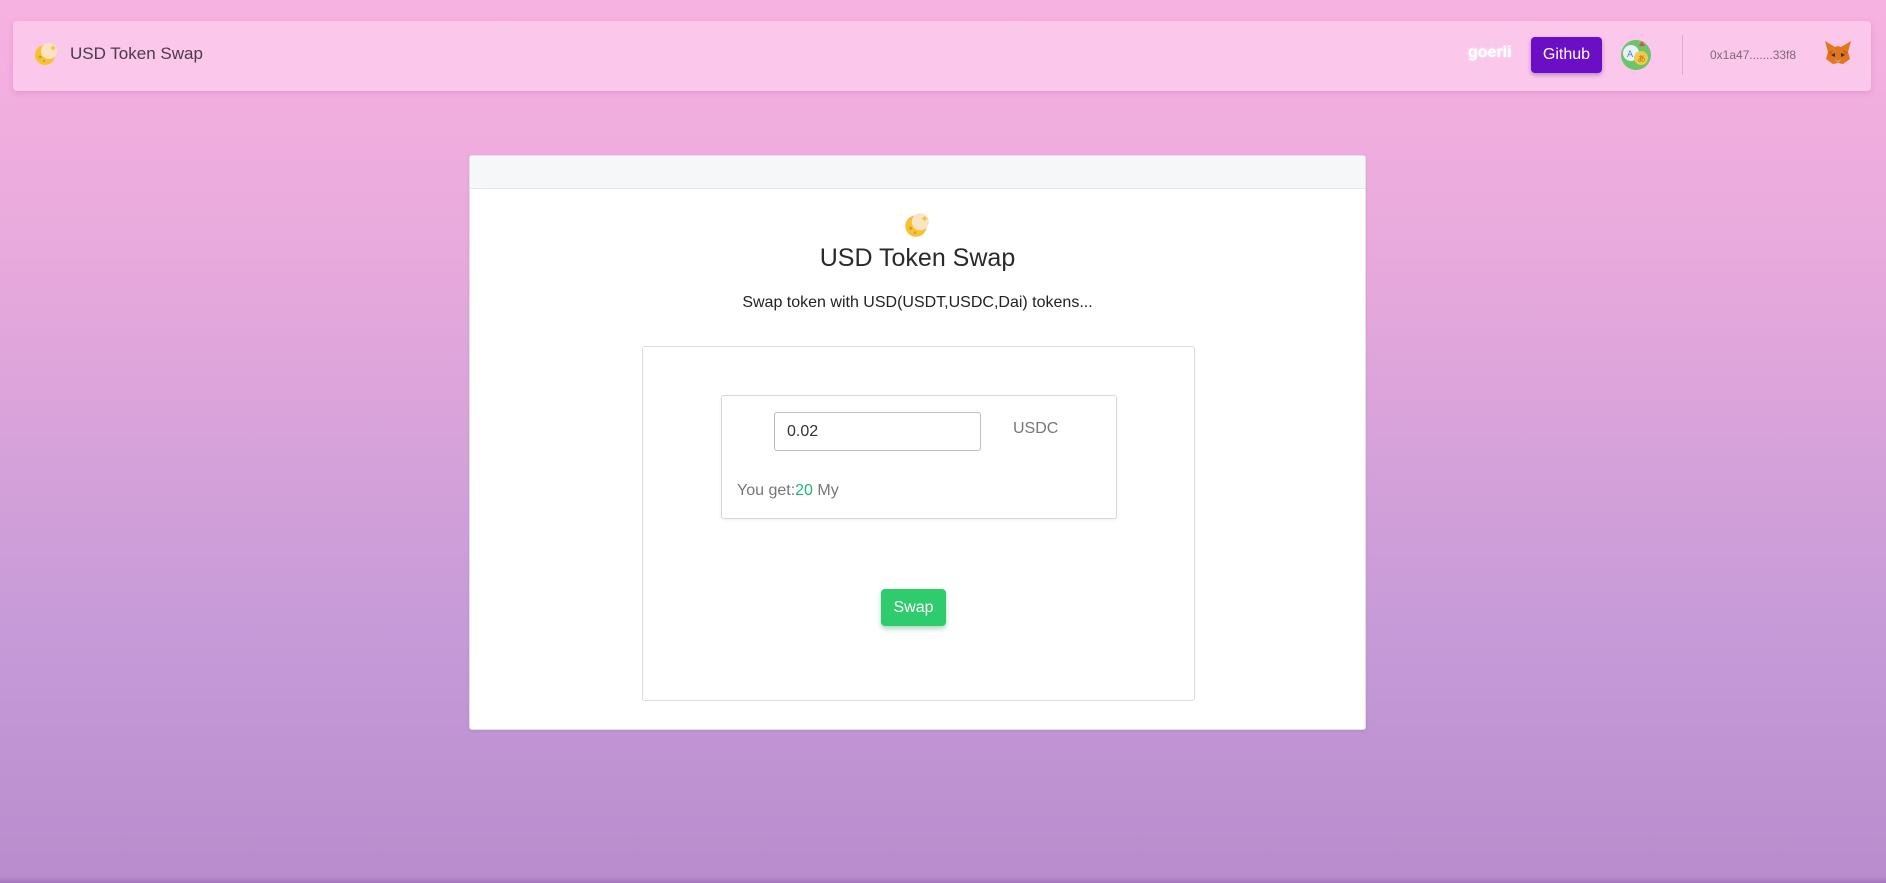 This screenshot has width=1886, height=883. Describe the element at coordinates (1636, 55) in the screenshot. I see `translate-icon: A あ` at that location.